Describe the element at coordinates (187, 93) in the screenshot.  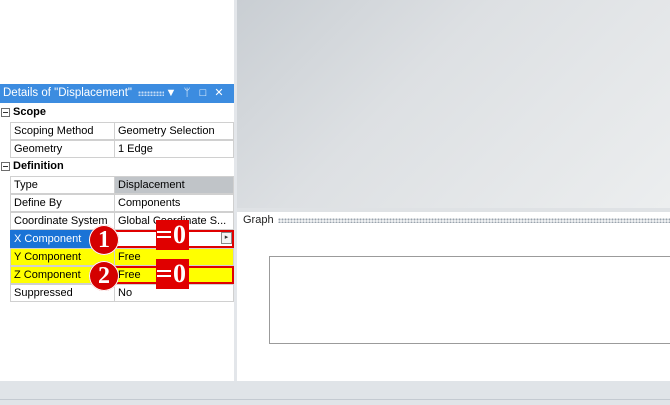
I see `pin-icon: ᛘ` at that location.